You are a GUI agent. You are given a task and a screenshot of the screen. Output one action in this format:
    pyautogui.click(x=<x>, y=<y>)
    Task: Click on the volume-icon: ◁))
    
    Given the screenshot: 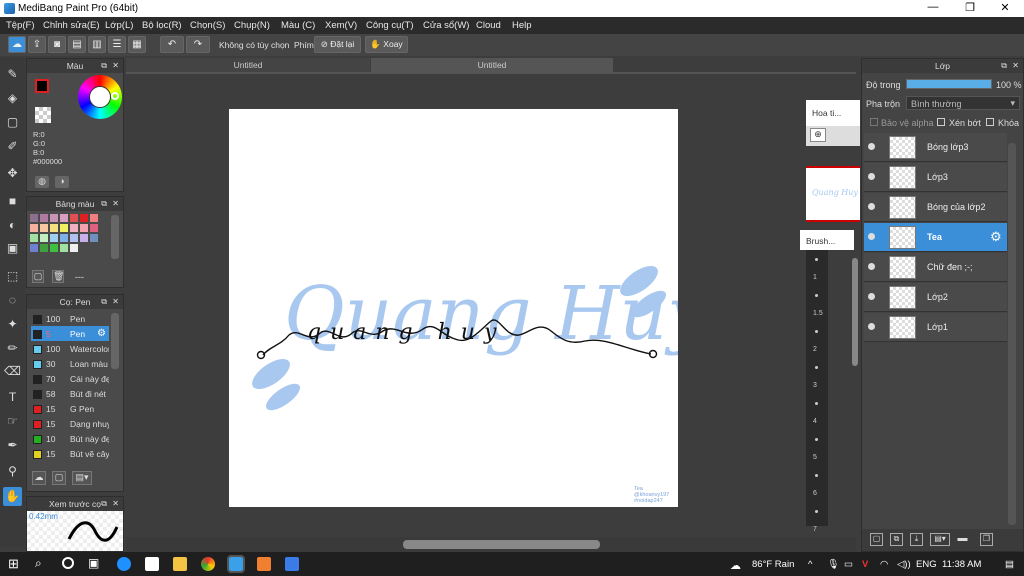 What is the action you would take?
    pyautogui.click(x=904, y=564)
    